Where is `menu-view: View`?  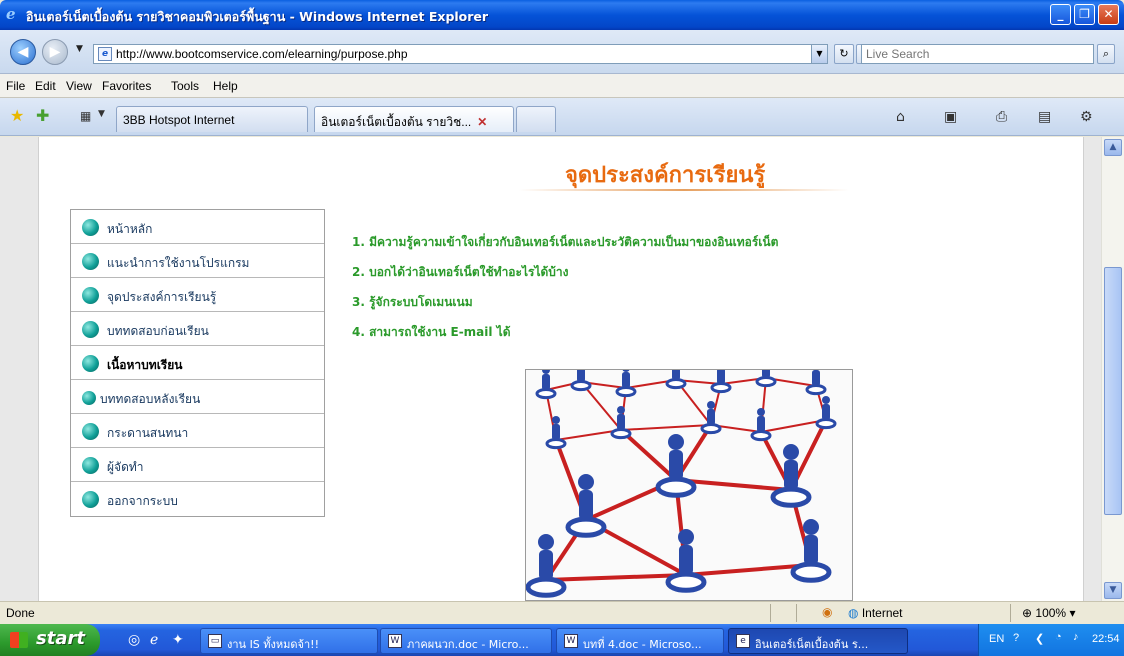 menu-view: View is located at coordinates (79, 86).